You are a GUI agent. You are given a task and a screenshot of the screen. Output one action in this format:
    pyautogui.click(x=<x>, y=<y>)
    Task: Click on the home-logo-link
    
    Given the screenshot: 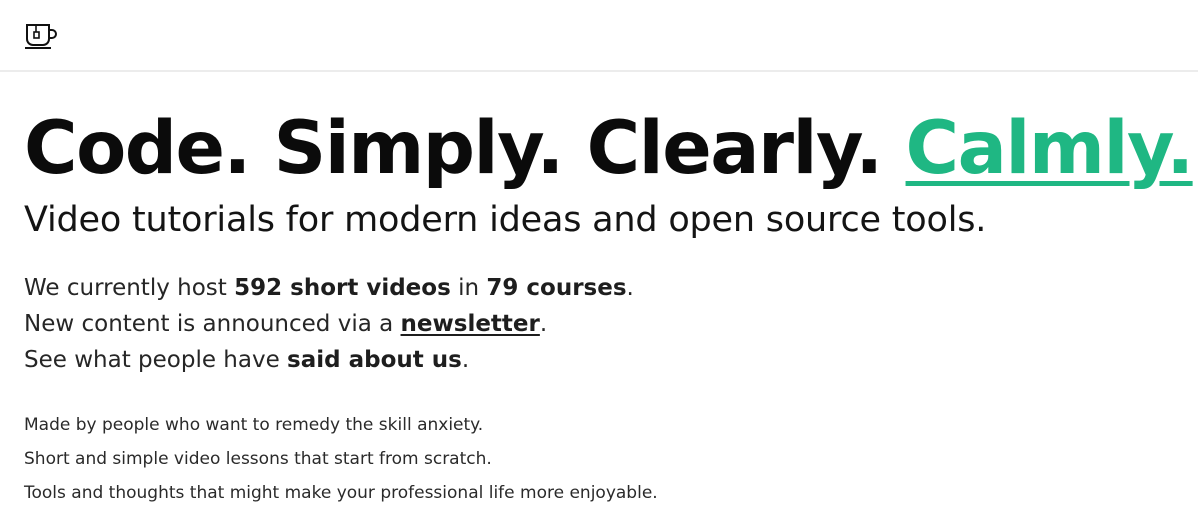 What is the action you would take?
    pyautogui.click(x=42, y=36)
    